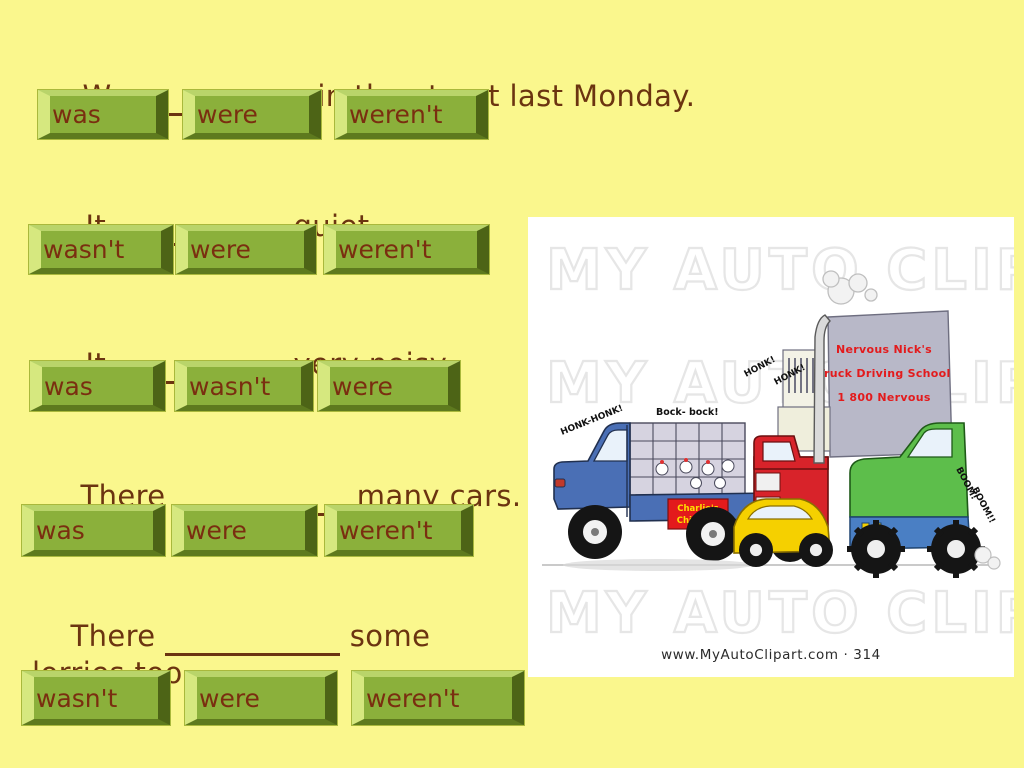  What do you see at coordinates (76, 114) in the screenshot?
I see `q1-option-was-label: was` at bounding box center [76, 114].